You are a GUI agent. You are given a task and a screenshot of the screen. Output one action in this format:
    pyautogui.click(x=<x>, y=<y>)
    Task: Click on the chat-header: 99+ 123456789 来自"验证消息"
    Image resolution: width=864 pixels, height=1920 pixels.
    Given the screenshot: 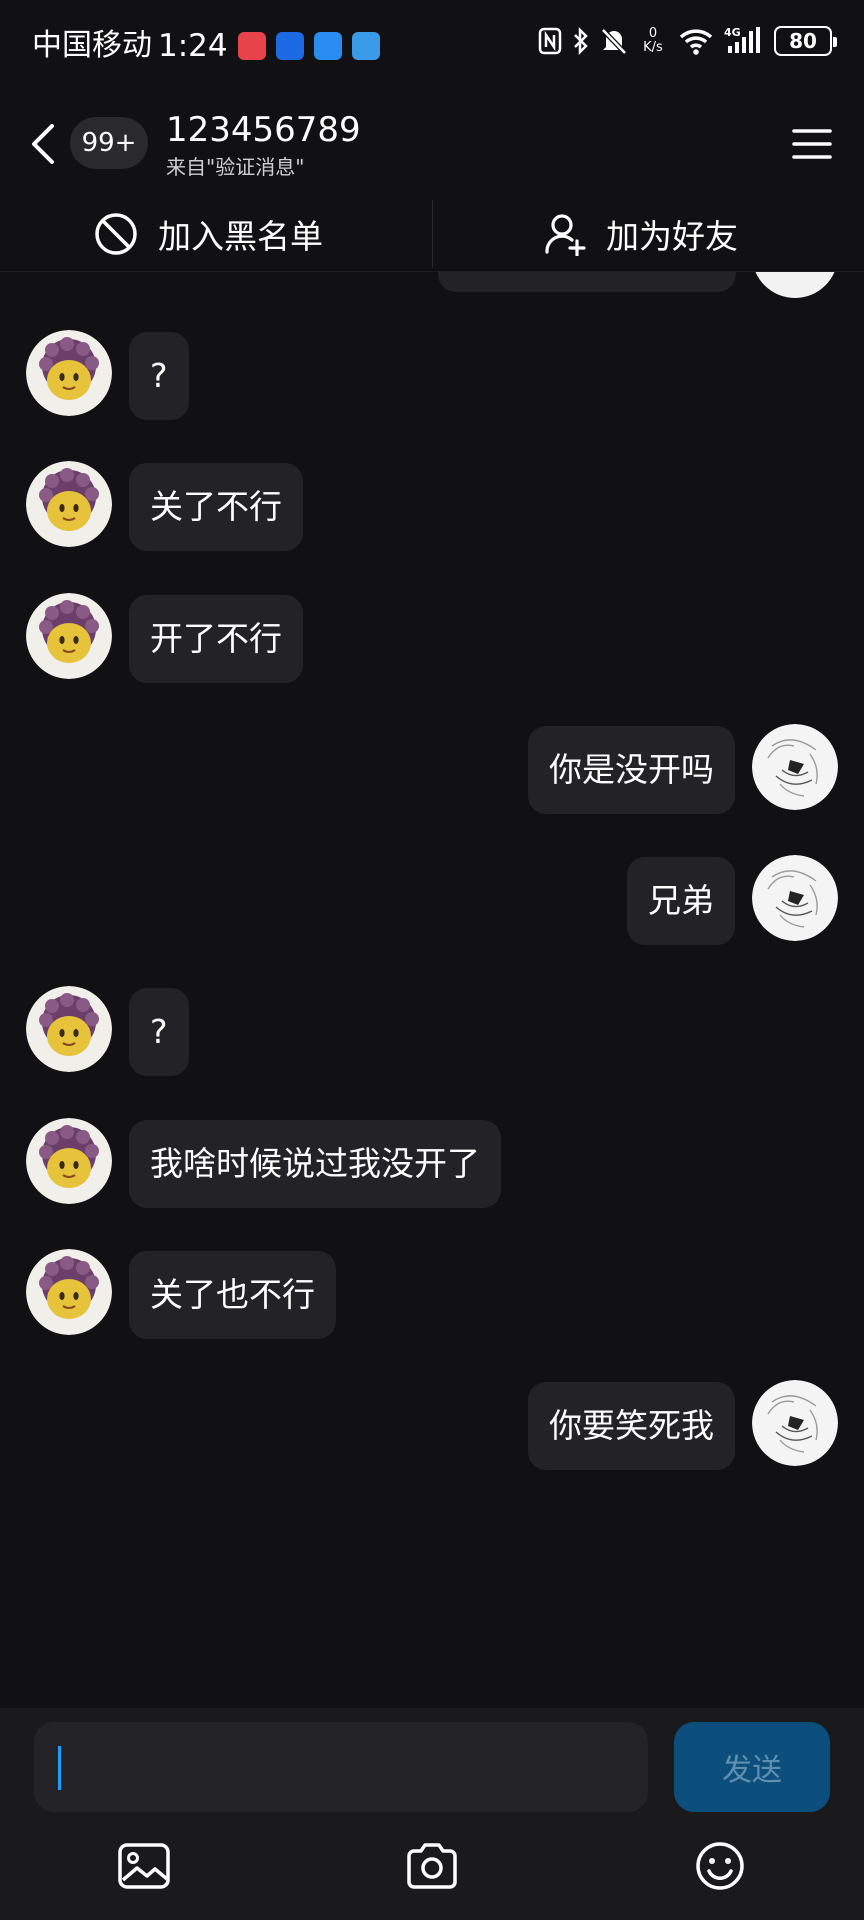 What is the action you would take?
    pyautogui.click(x=432, y=144)
    